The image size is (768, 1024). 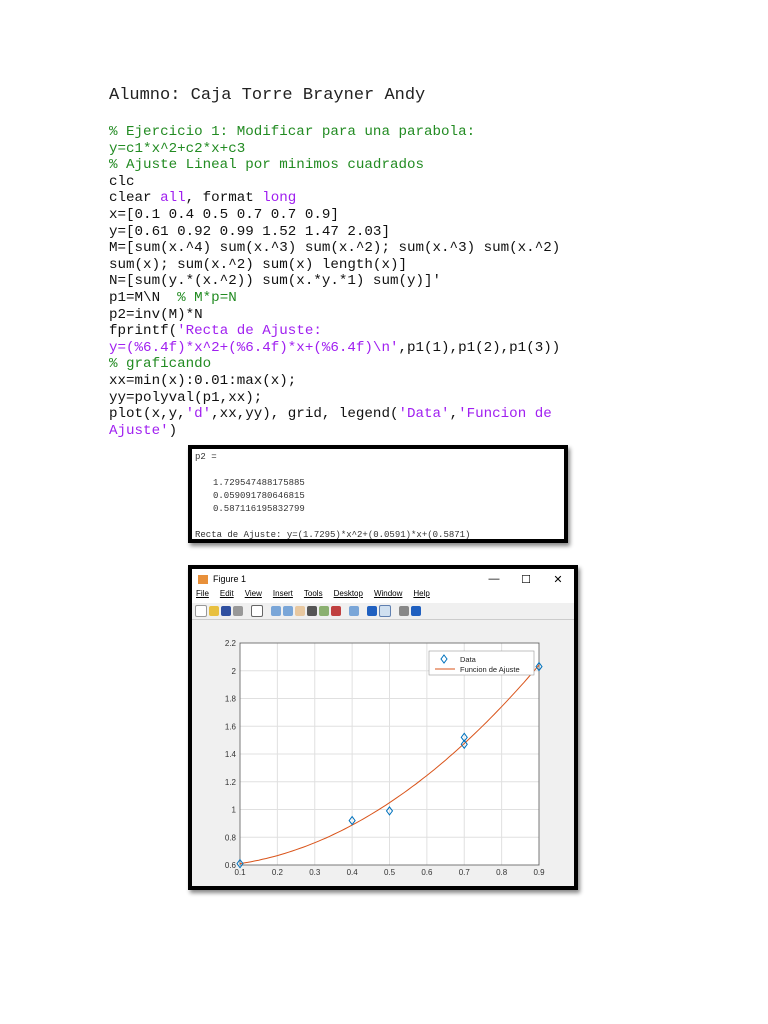 I want to click on code-comment: % Ajuste Lineal por minimos cuadrados, so click(x=267, y=165).